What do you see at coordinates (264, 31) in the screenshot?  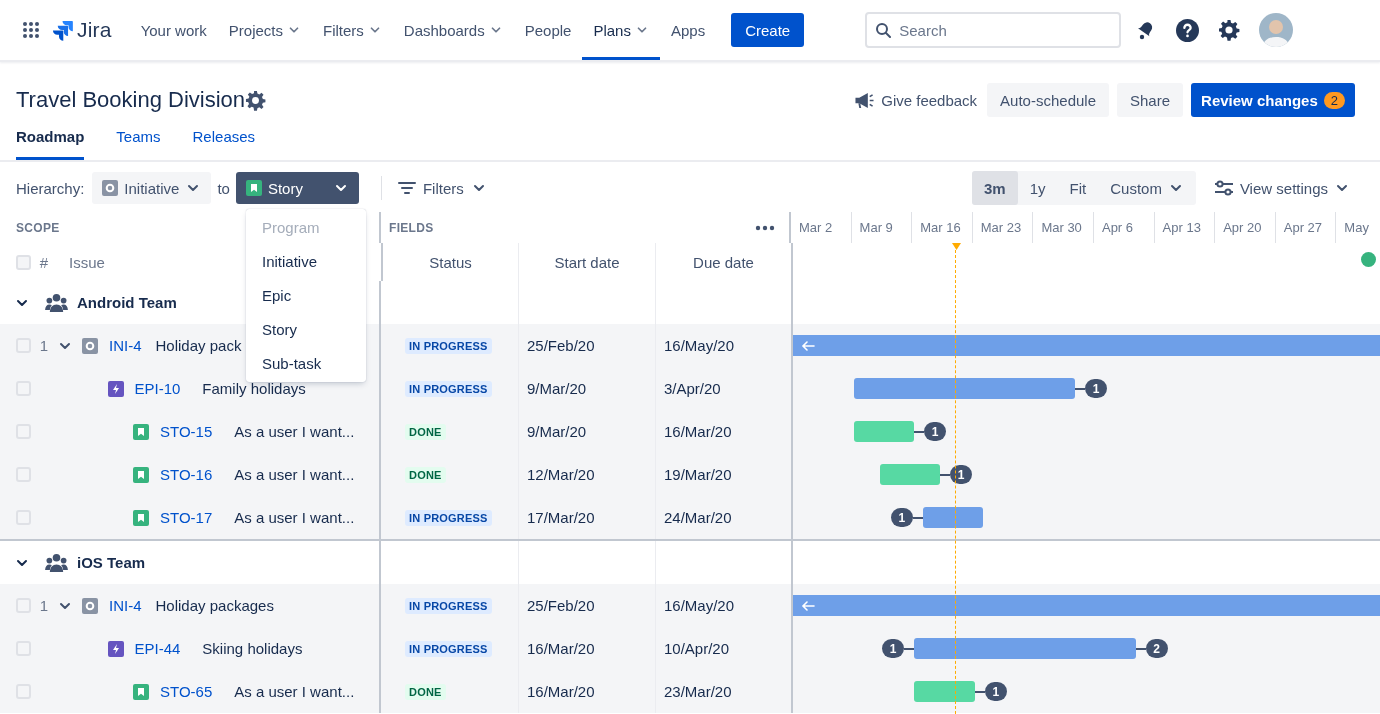 I see `nav-item: Projects` at bounding box center [264, 31].